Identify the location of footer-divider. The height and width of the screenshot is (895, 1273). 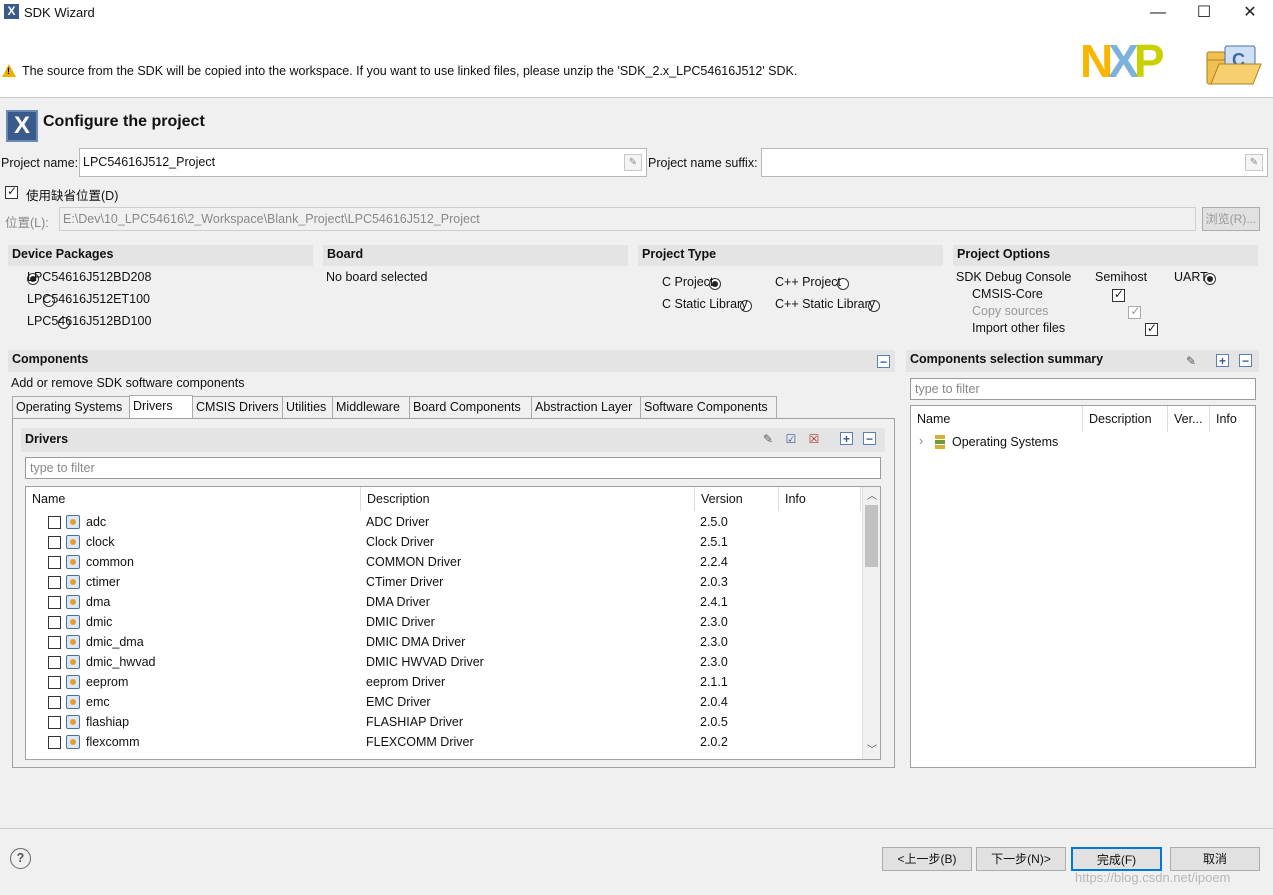
(636, 828).